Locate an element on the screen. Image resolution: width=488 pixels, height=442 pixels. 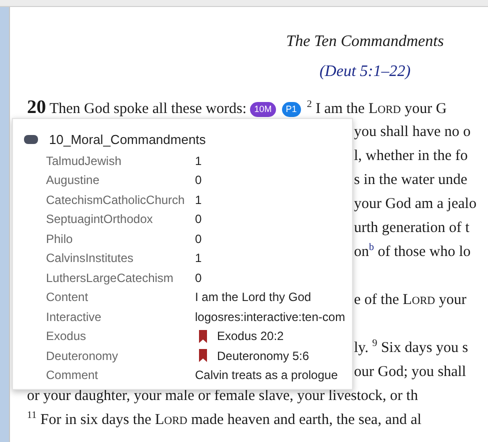
property-label: Augustine is located at coordinates (73, 180).